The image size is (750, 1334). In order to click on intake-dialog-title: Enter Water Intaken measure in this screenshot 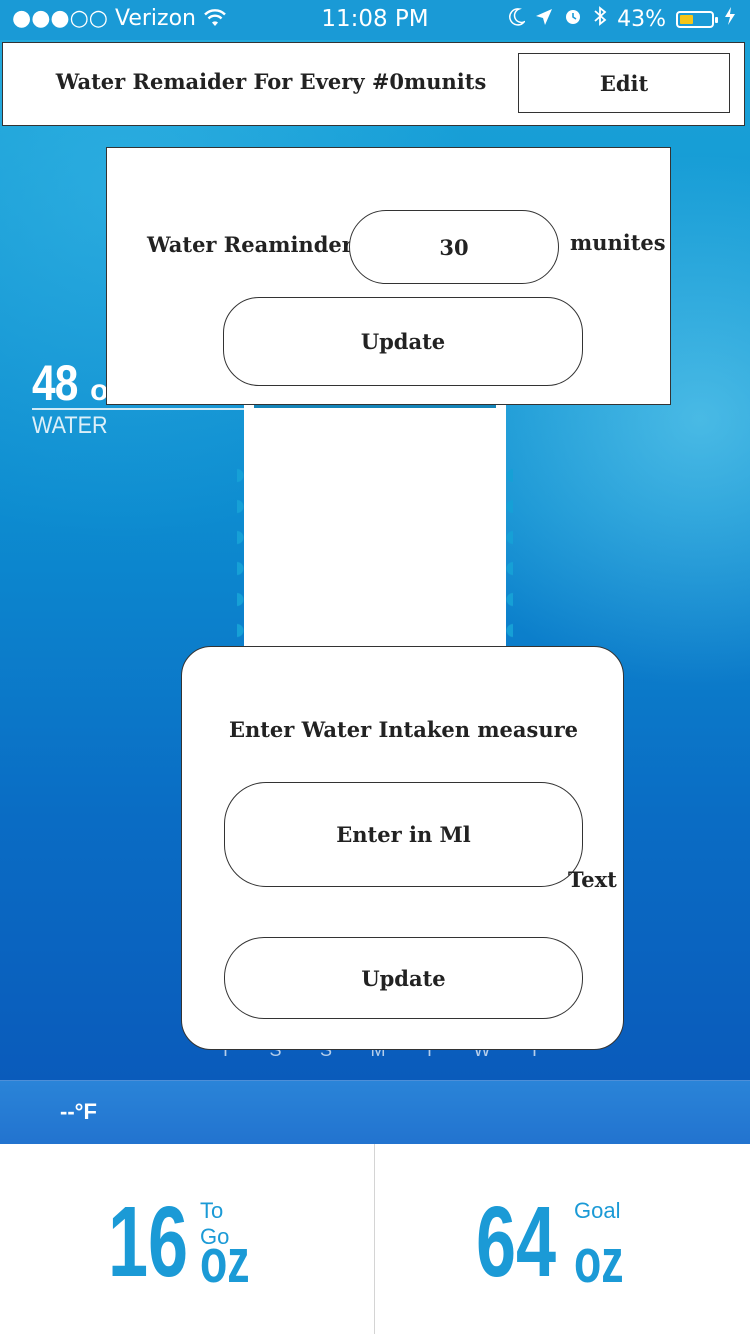, I will do `click(403, 729)`.